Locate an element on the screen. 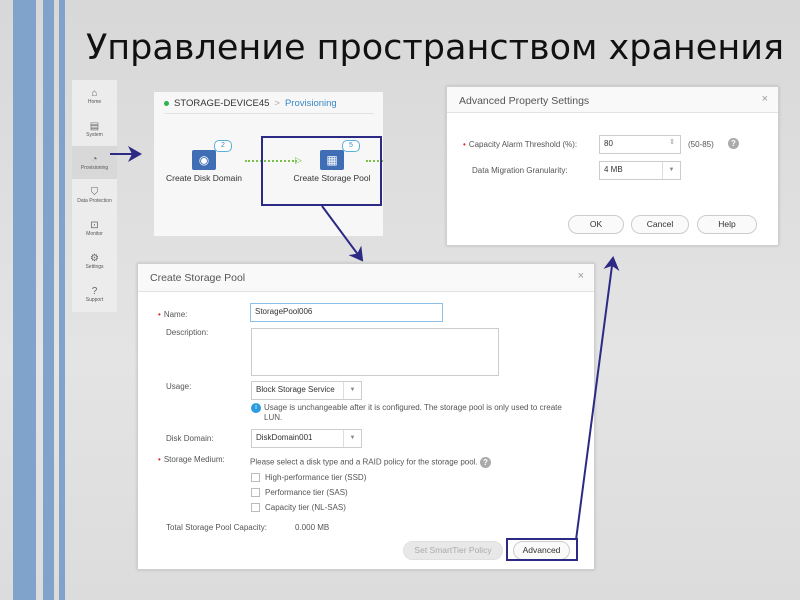 This screenshot has height=600, width=800. arrow-to-advanced-dialog is located at coordinates (597, 398).